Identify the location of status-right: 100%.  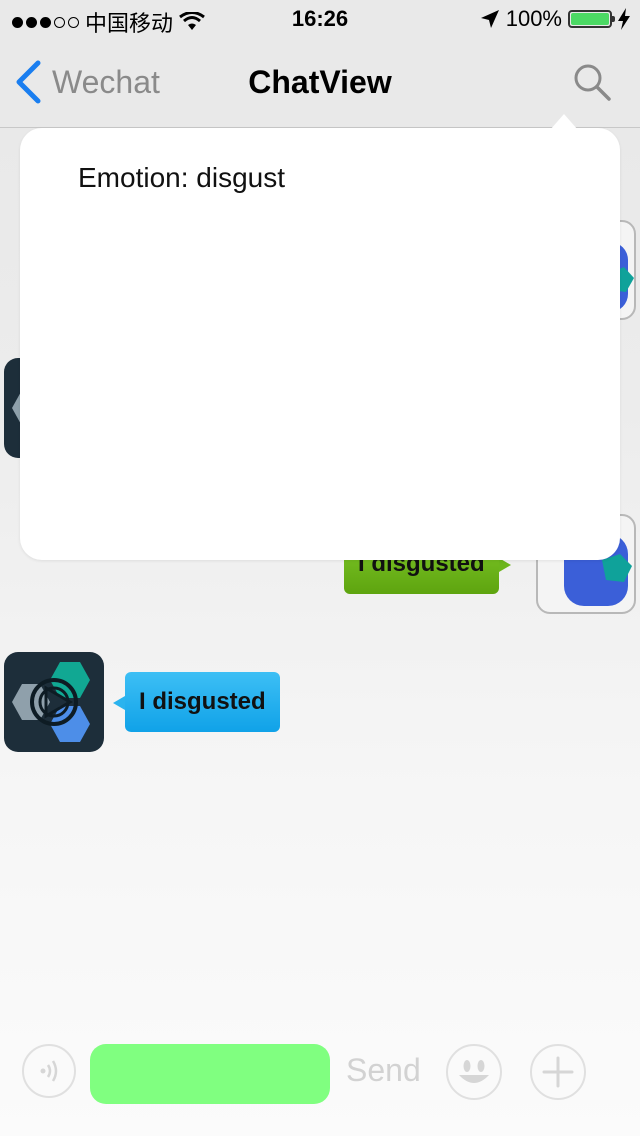
(555, 19).